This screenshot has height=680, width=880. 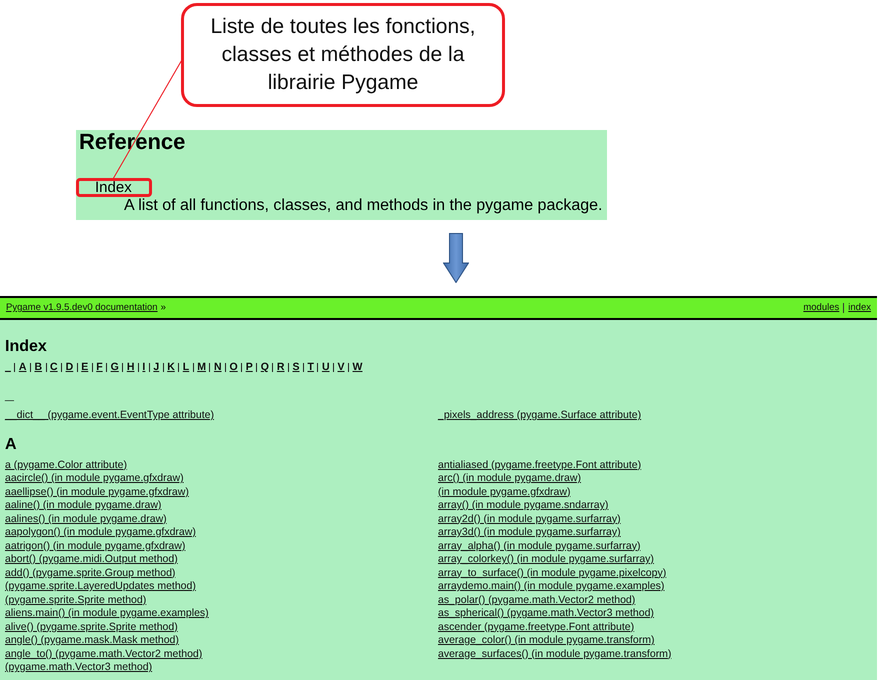 What do you see at coordinates (523, 505) in the screenshot?
I see `index-entry-link: array() (in module pygame.sndarray)` at bounding box center [523, 505].